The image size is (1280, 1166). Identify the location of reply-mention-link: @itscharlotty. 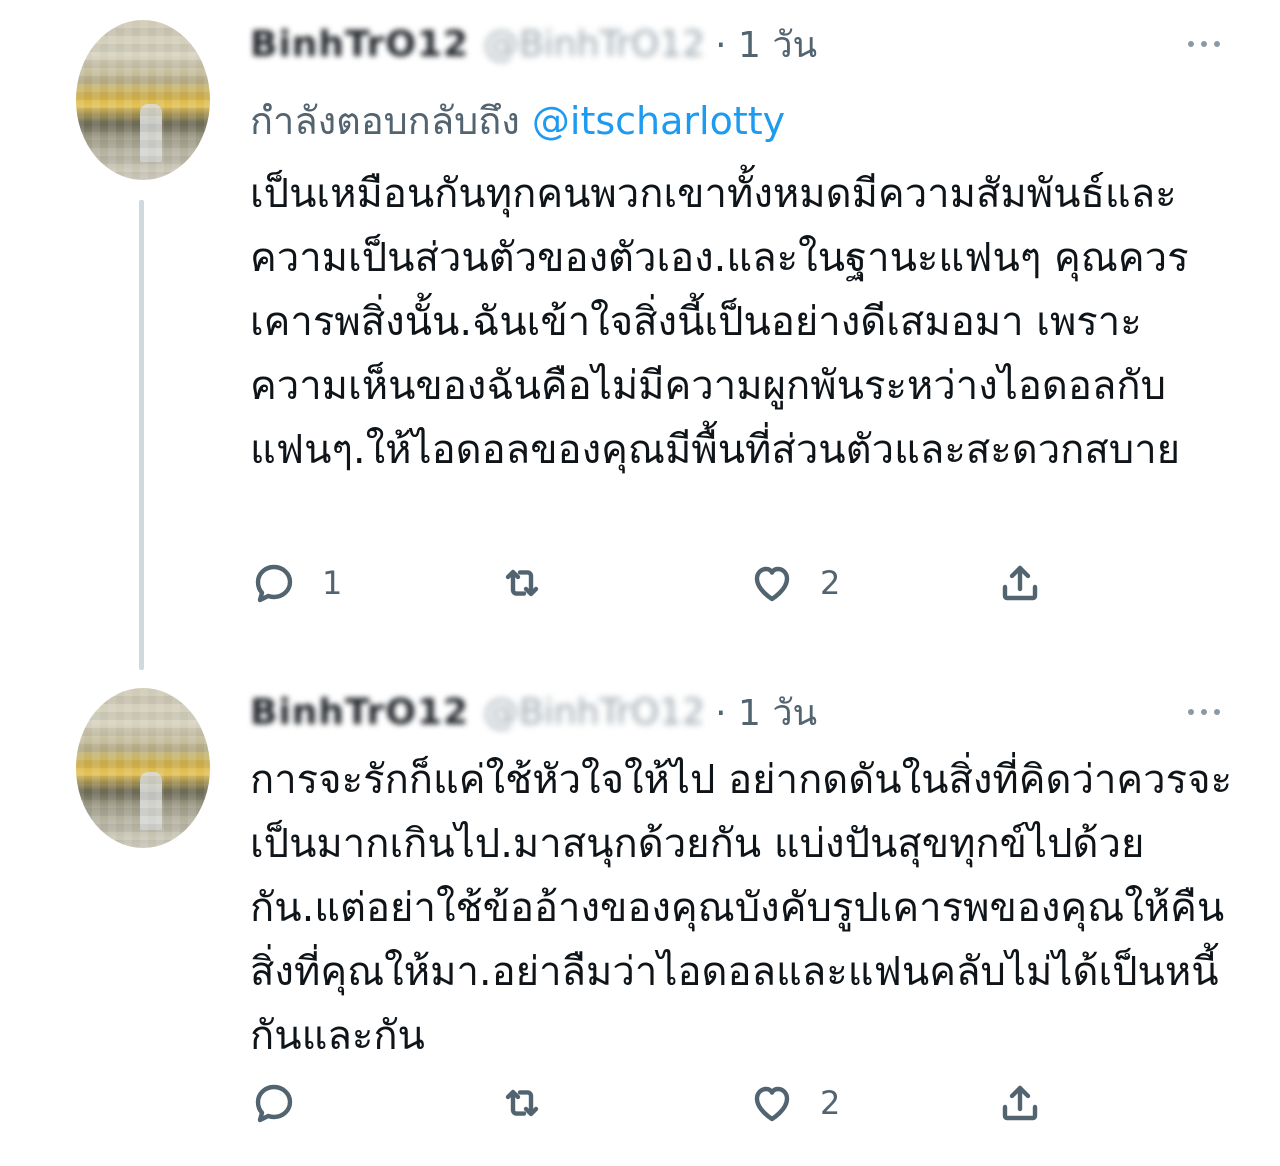
(658, 121).